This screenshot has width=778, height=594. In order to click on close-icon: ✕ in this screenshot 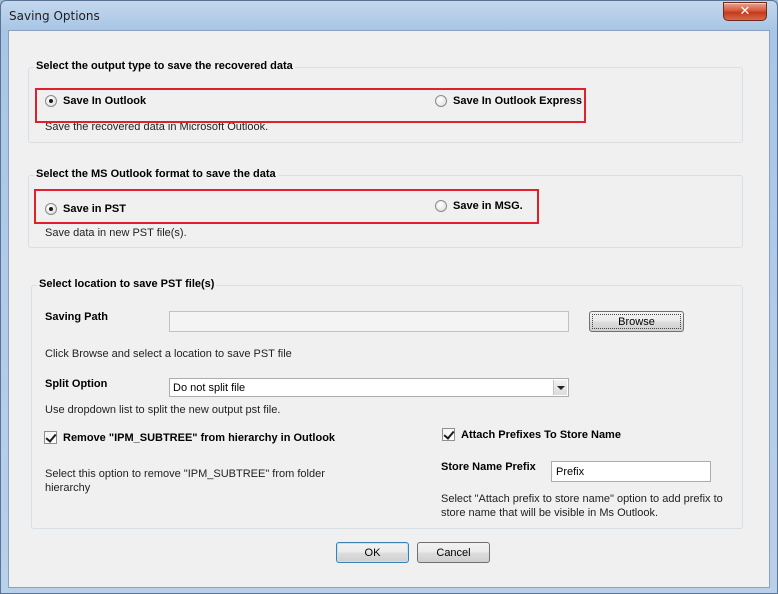, I will do `click(745, 11)`.